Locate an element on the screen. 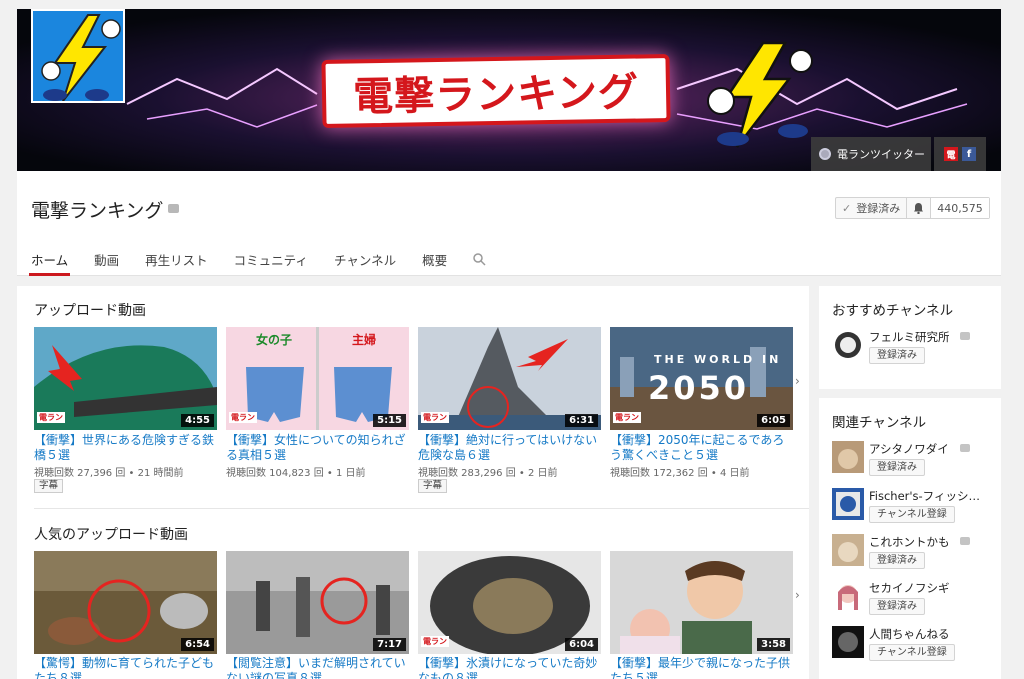  subscriber-count: 440,575 is located at coordinates (960, 208).